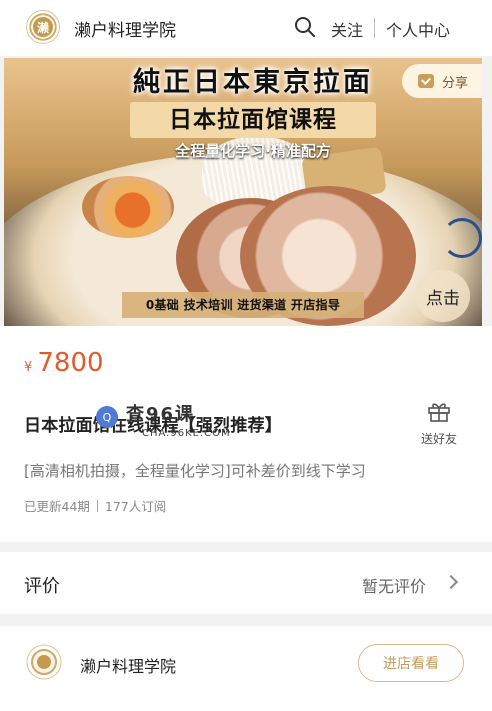 This screenshot has height=711, width=492. I want to click on banner-title: 純正日本東京拉面, so click(253, 82).